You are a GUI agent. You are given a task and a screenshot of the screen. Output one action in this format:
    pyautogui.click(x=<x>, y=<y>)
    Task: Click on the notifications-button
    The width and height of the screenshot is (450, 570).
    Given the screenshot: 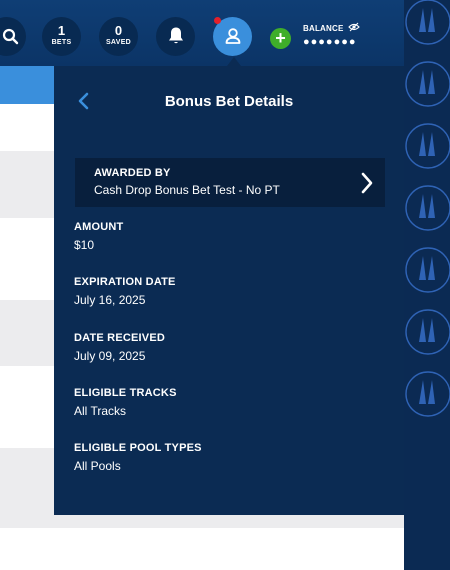 What is the action you would take?
    pyautogui.click(x=175, y=36)
    